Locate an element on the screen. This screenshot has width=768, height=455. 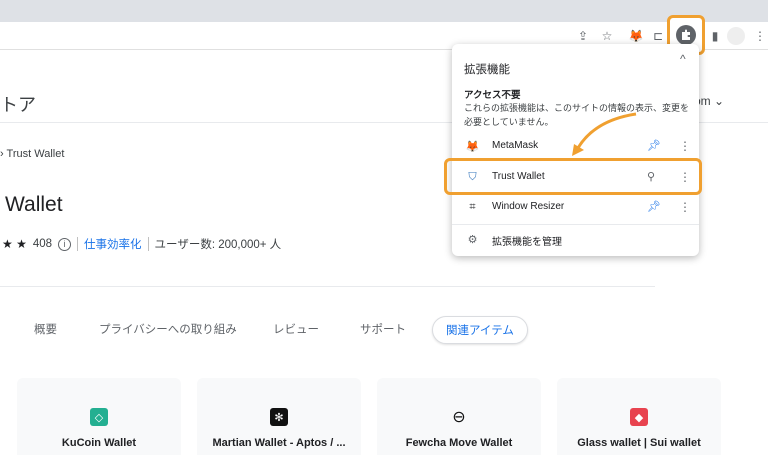
detail-tabs: 概要 プライバシーへの取り組み レビュー サポート 関連アイテム is located at coordinates (384, 330).